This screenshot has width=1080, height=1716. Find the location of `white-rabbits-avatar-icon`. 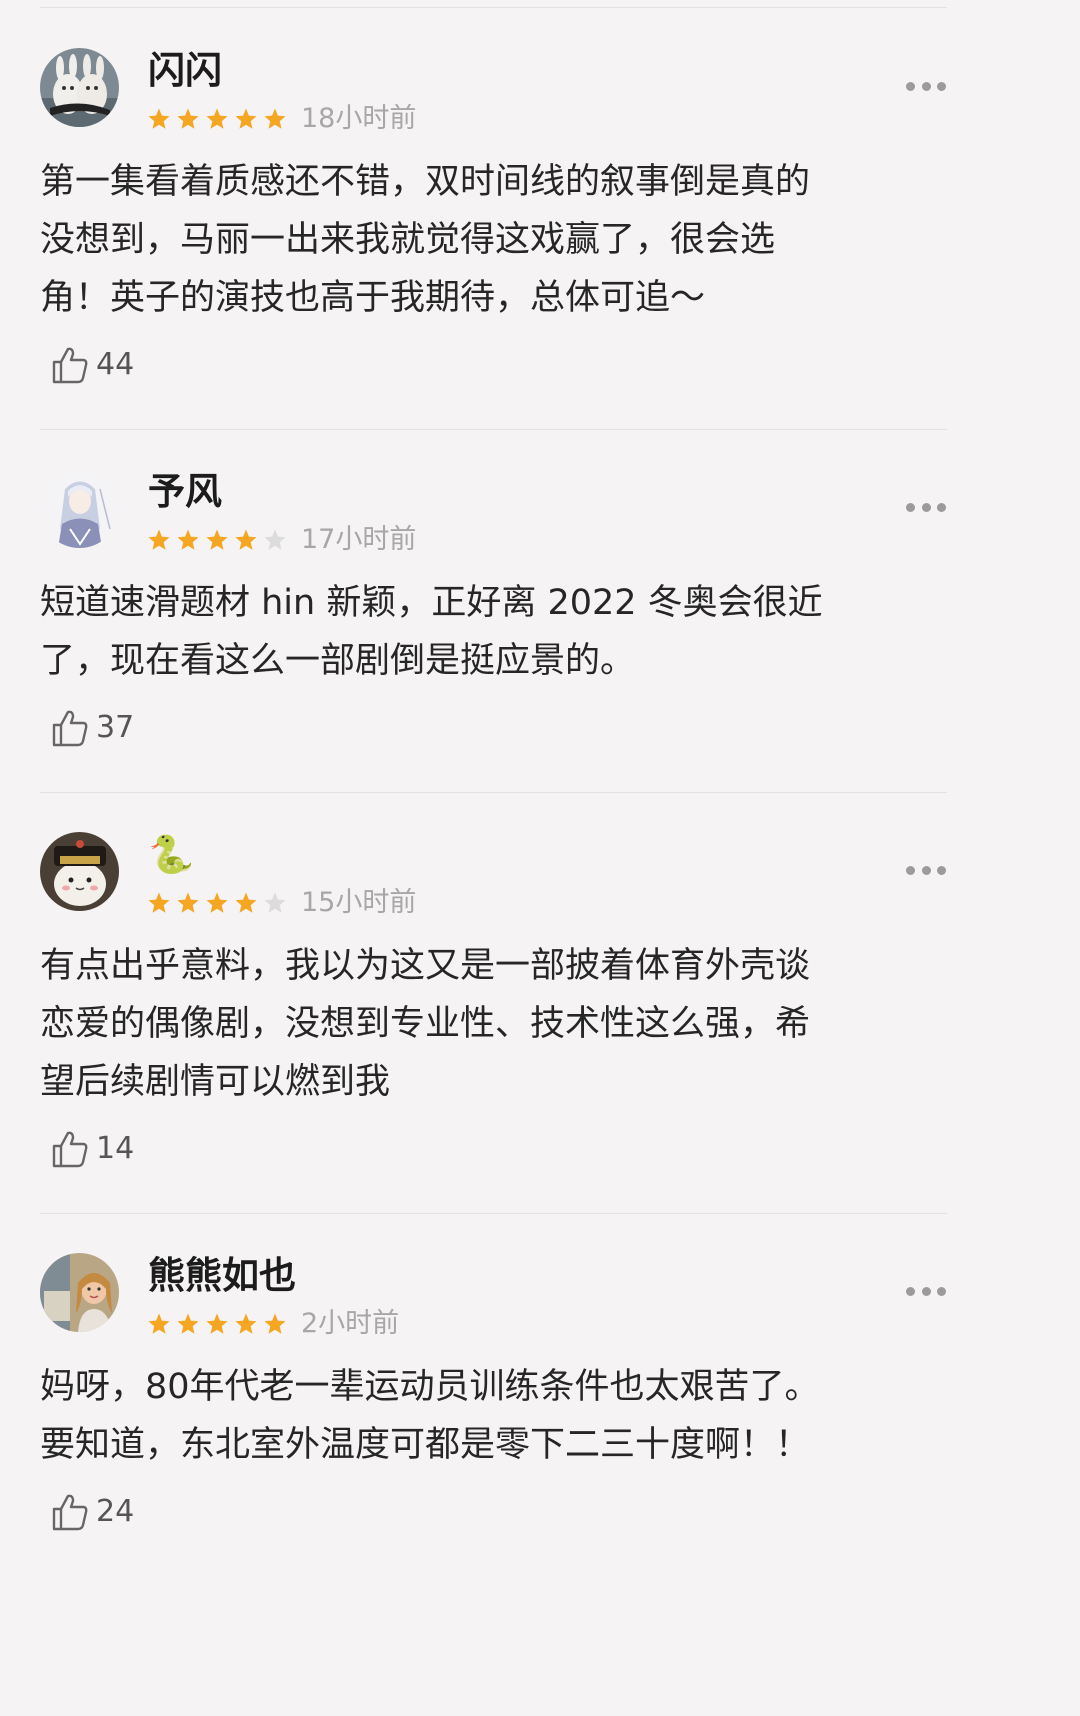

white-rabbits-avatar-icon is located at coordinates (79, 87).